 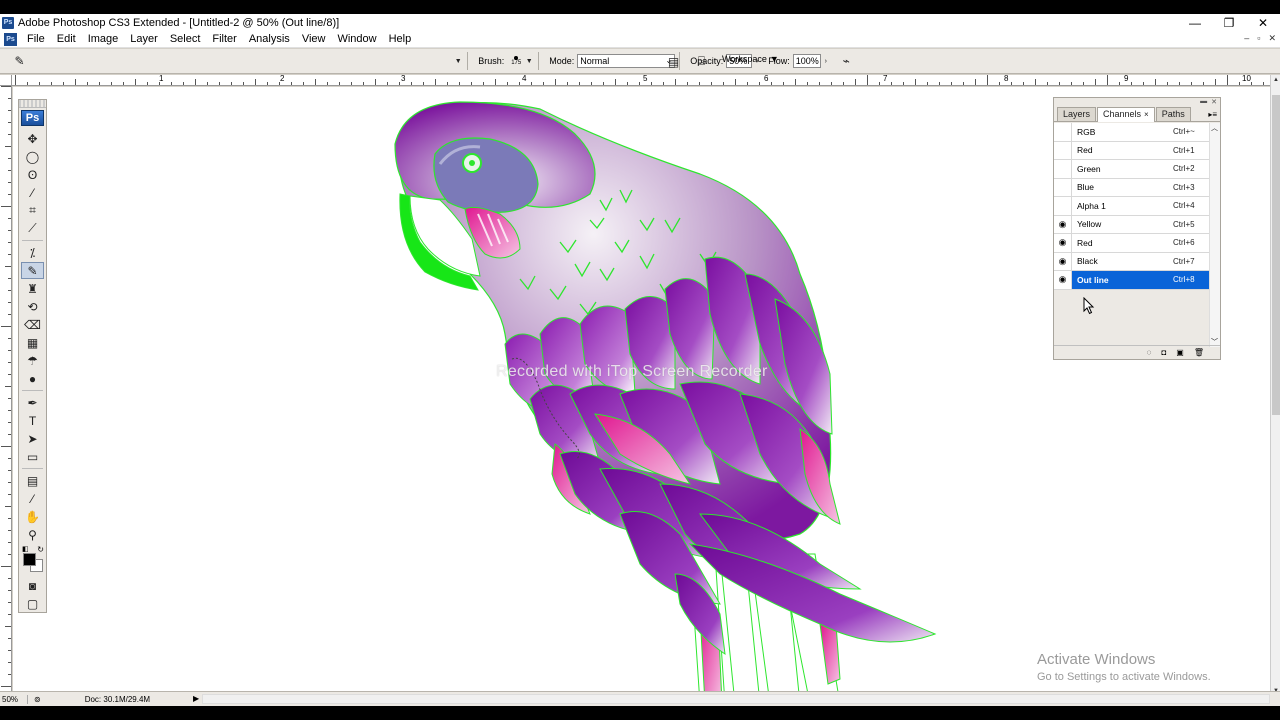 I want to click on clone-stamp-tool-icon: ♜, so click(x=32, y=288).